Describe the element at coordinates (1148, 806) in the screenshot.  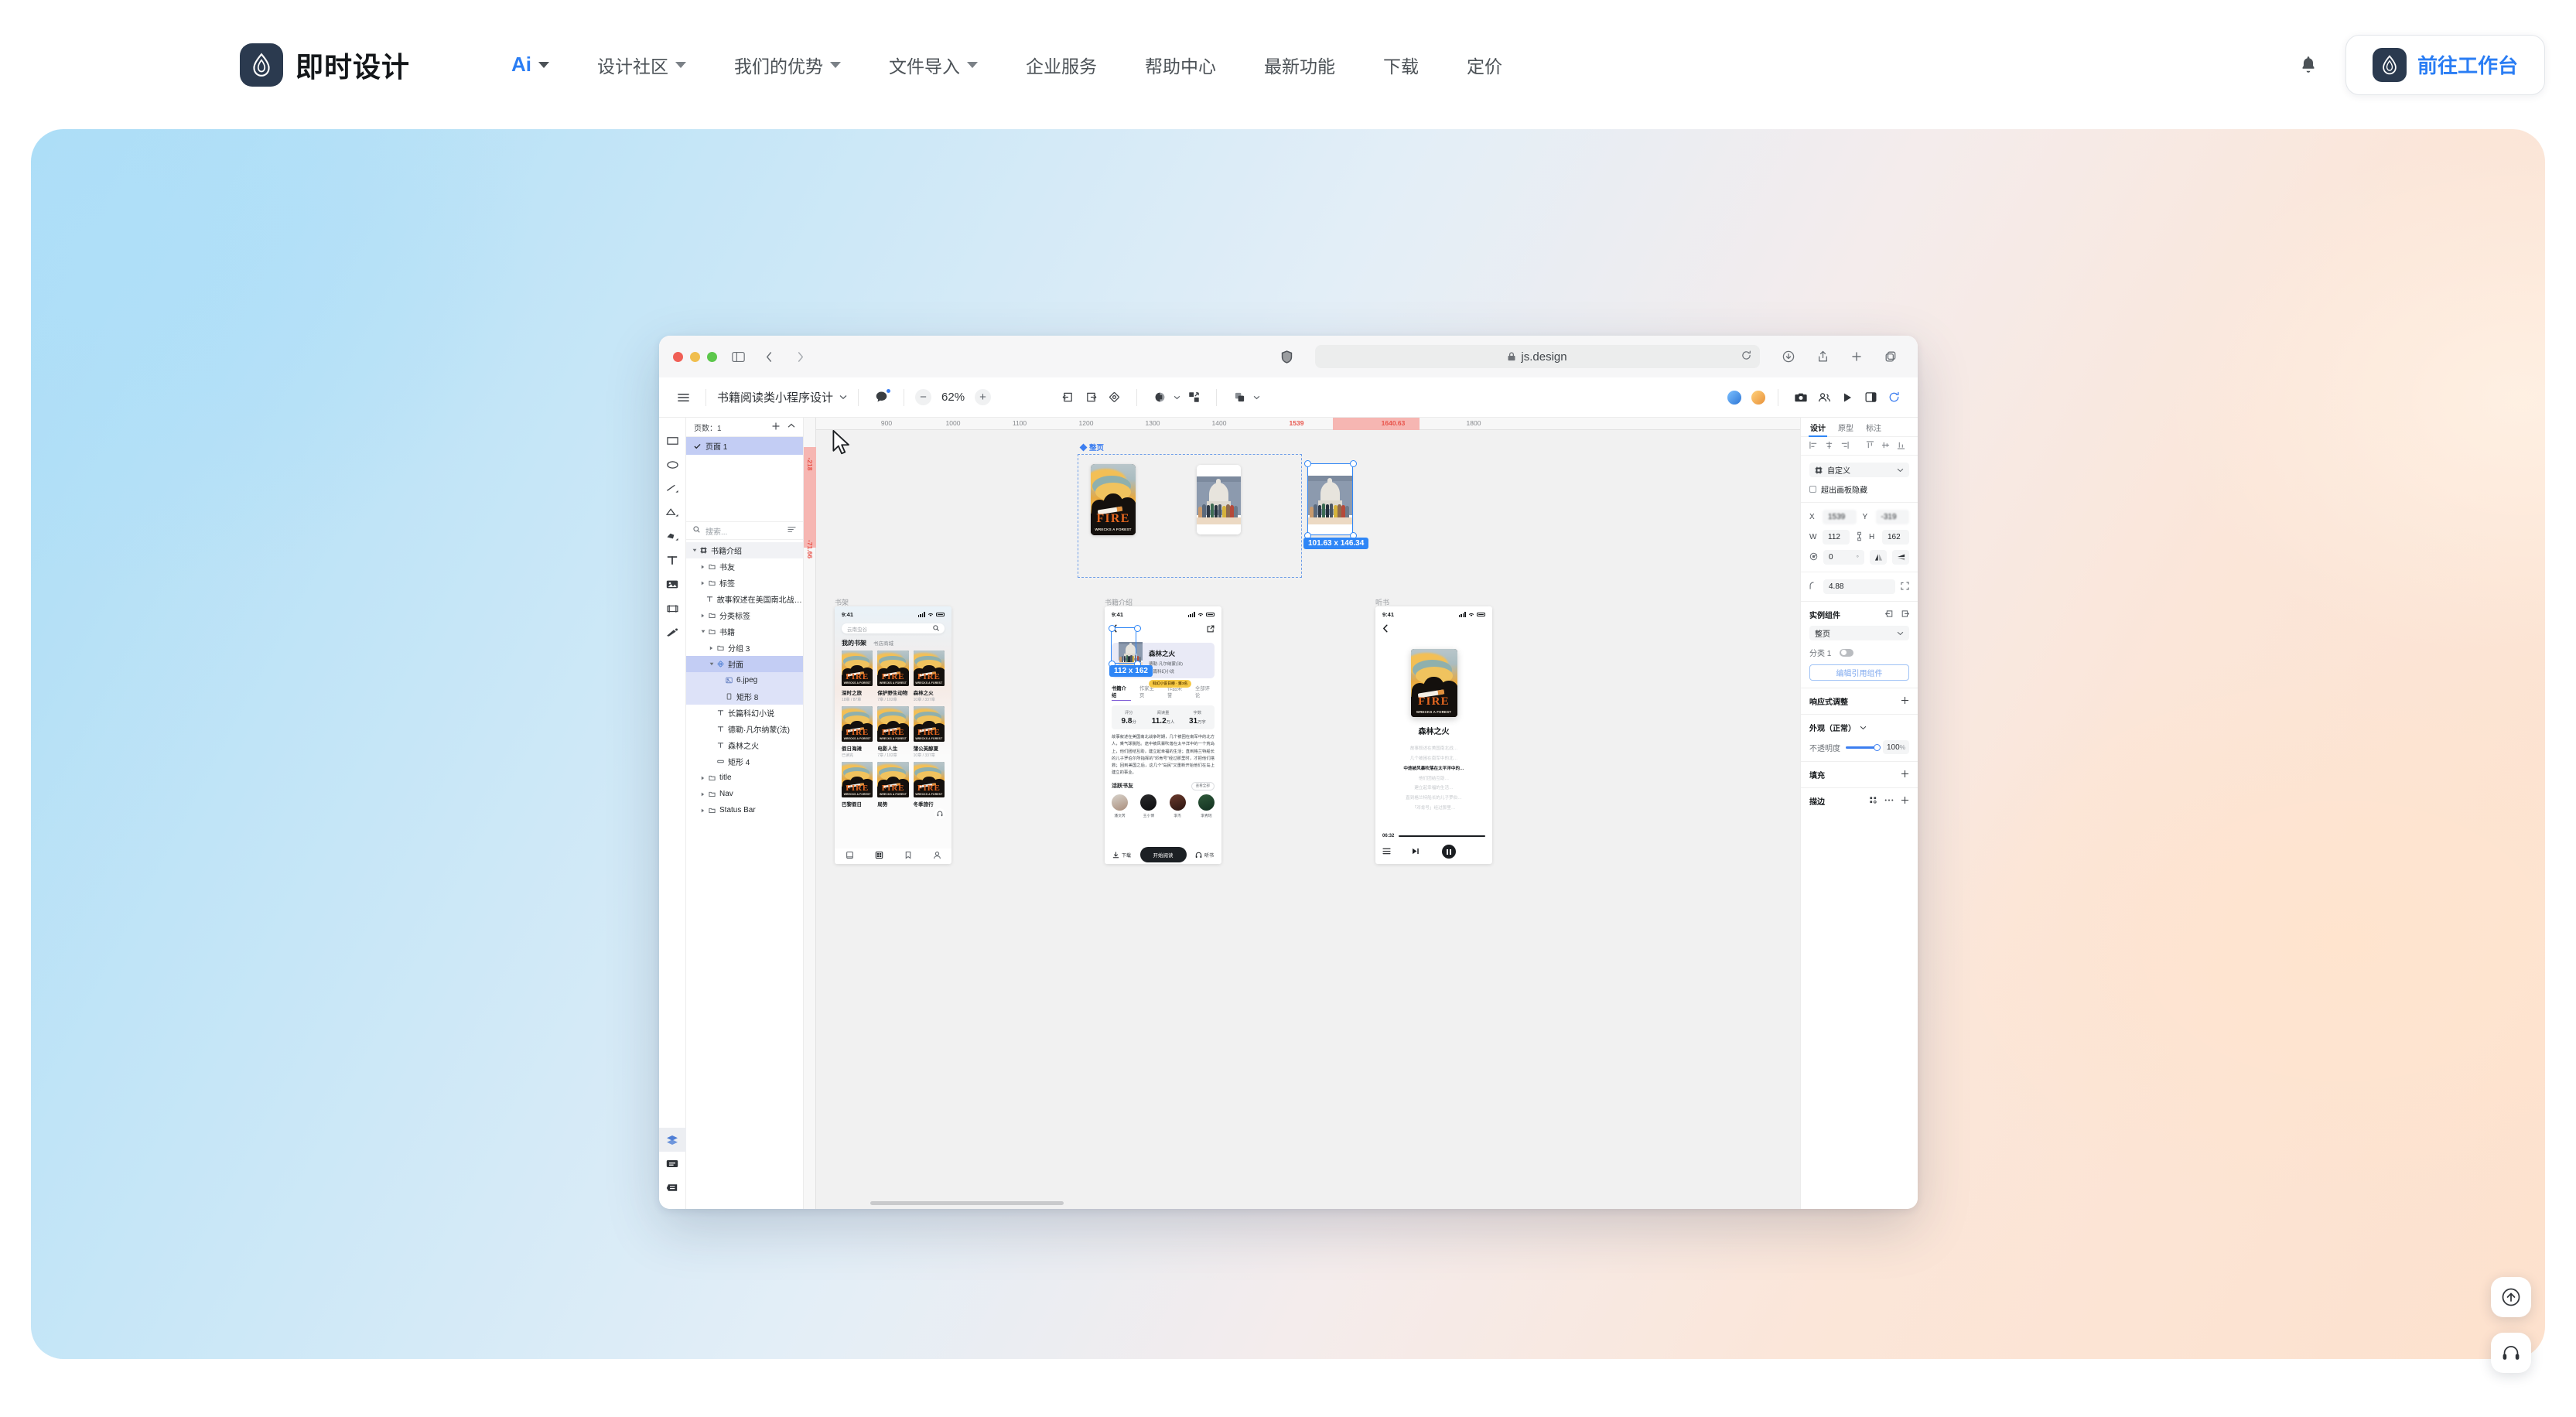
I see `friend-item: 王小博` at that location.